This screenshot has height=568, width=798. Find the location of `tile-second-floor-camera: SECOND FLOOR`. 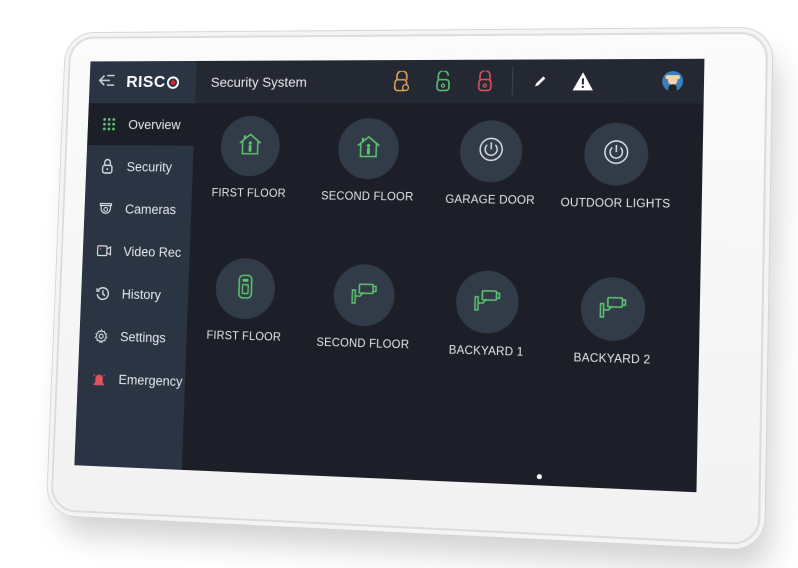

tile-second-floor-camera: SECOND FLOOR is located at coordinates (364, 307).